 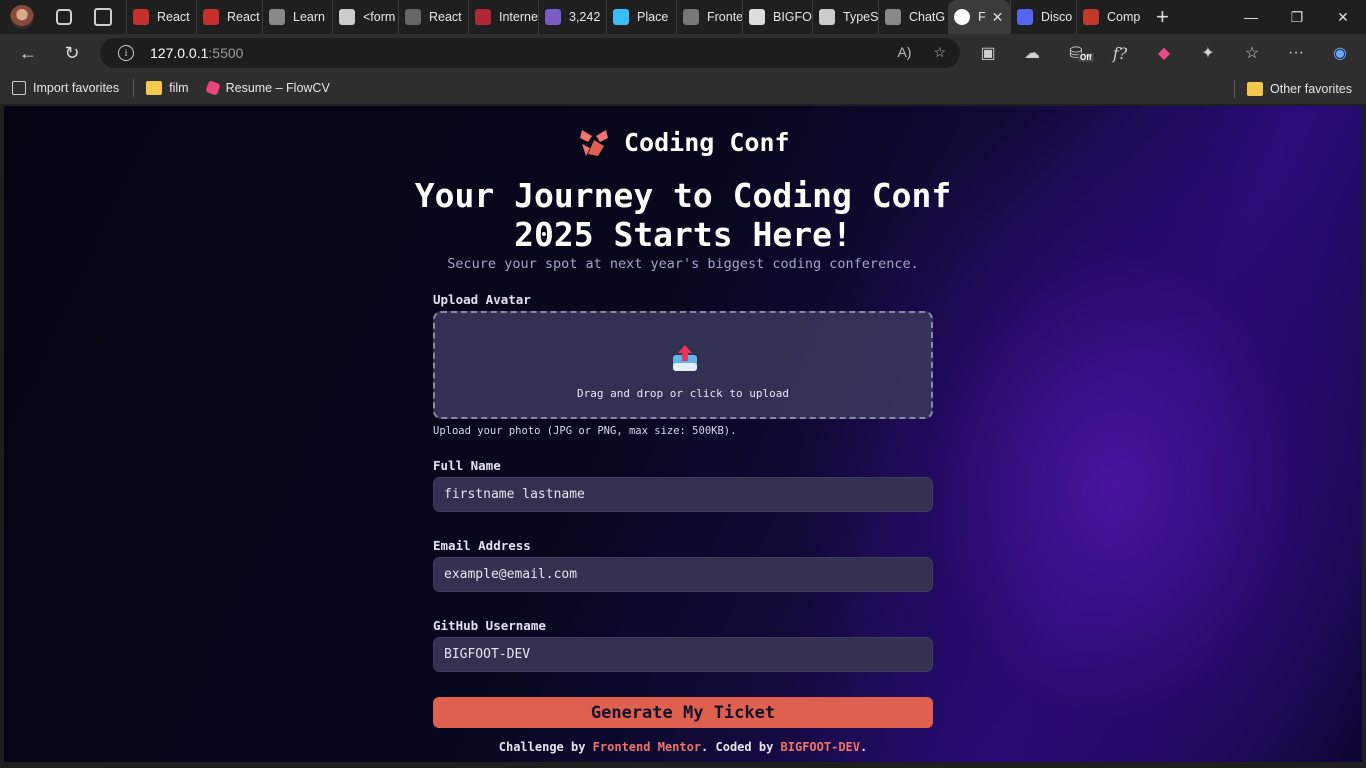 I want to click on browser-tab: TypeS, so click(x=845, y=17).